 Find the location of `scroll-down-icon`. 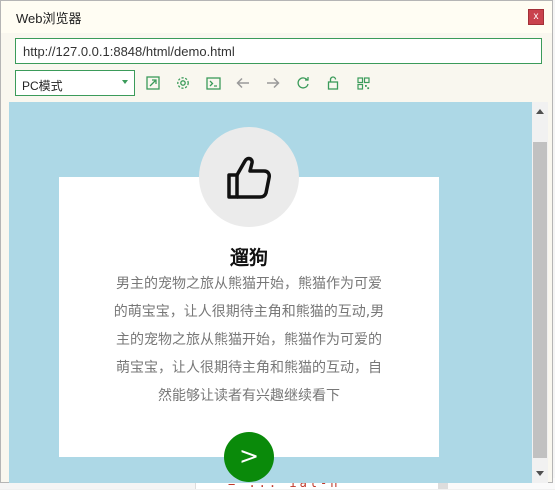

scroll-down-icon is located at coordinates (540, 473).